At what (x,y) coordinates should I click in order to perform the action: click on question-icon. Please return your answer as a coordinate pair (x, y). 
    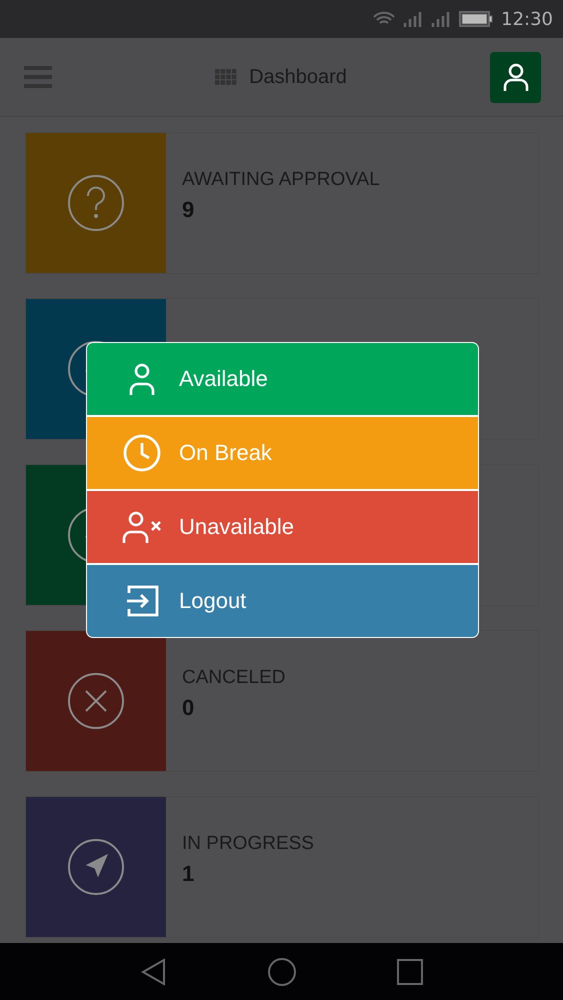
    Looking at the image, I should click on (96, 203).